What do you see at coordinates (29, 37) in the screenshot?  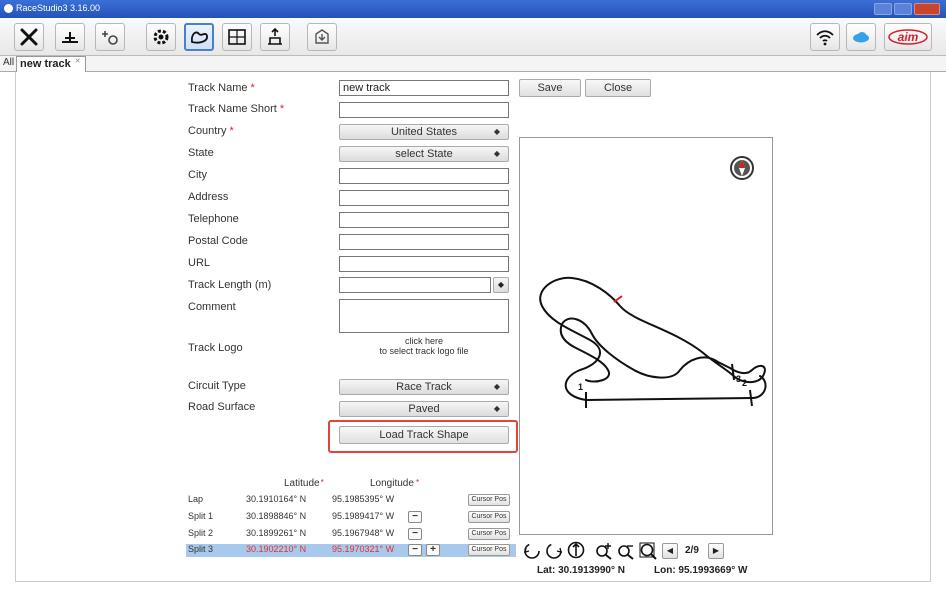 I see `tools-icon` at bounding box center [29, 37].